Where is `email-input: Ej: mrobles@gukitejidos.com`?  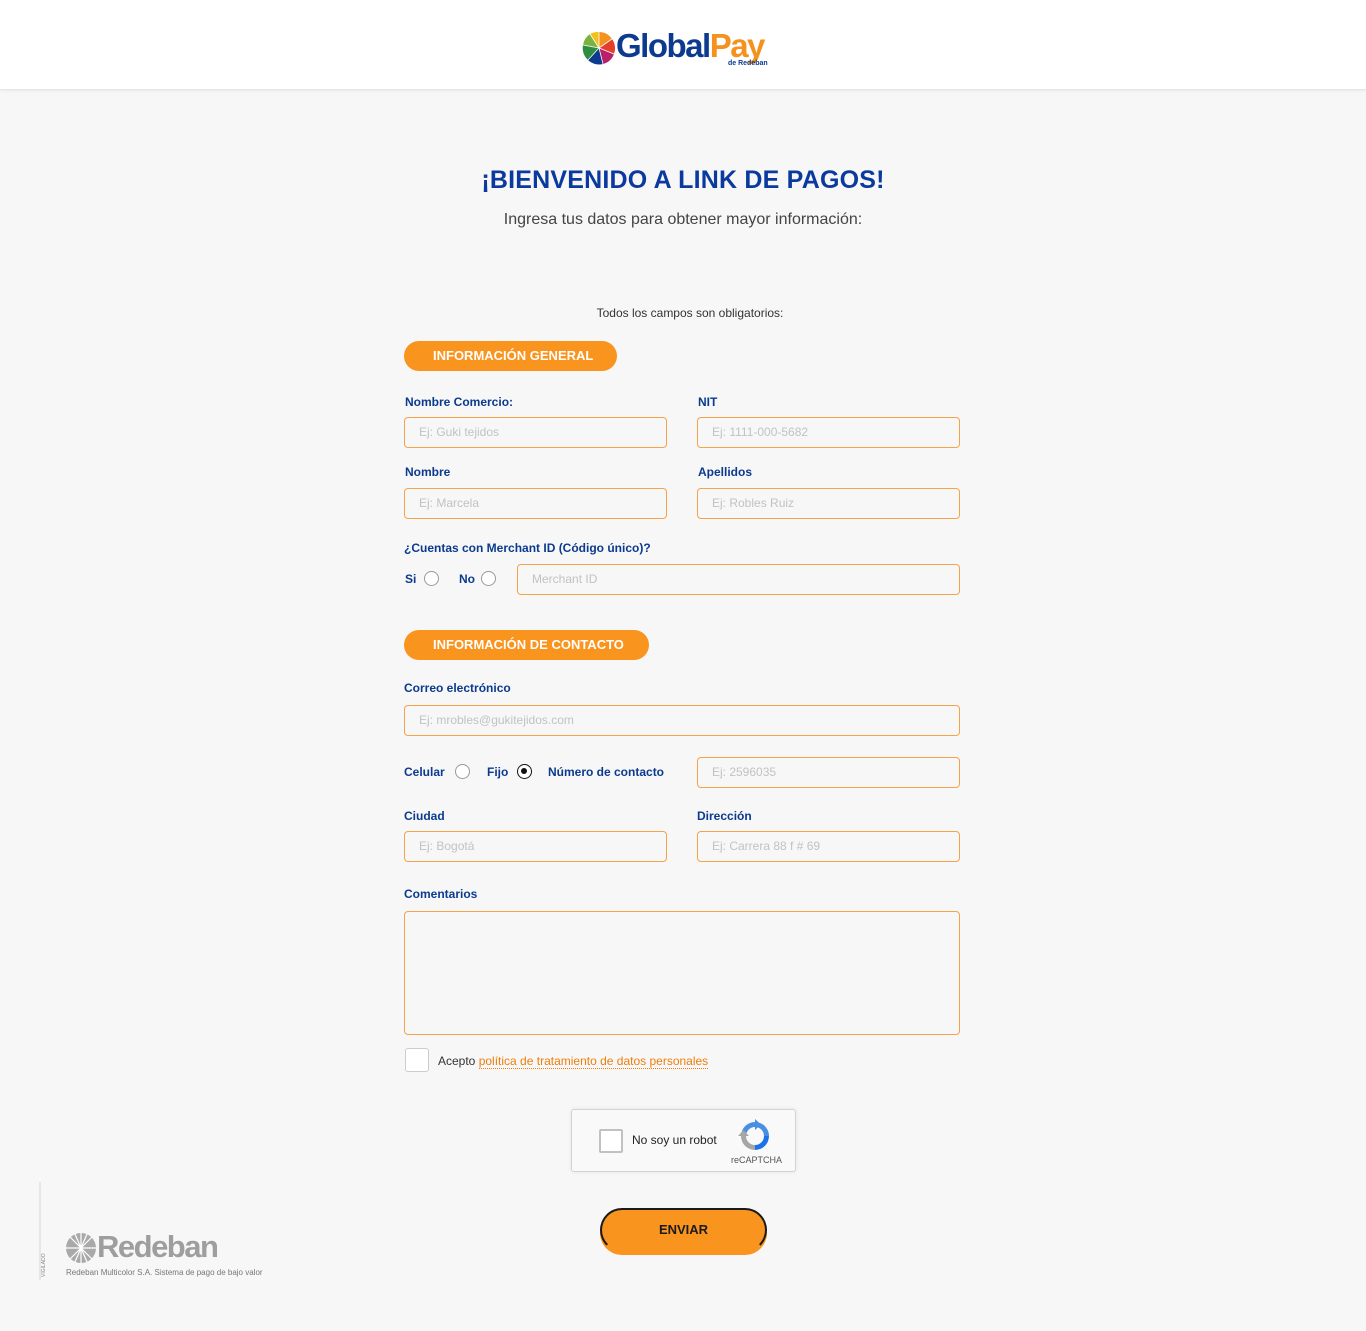 email-input: Ej: mrobles@gukitejidos.com is located at coordinates (682, 720).